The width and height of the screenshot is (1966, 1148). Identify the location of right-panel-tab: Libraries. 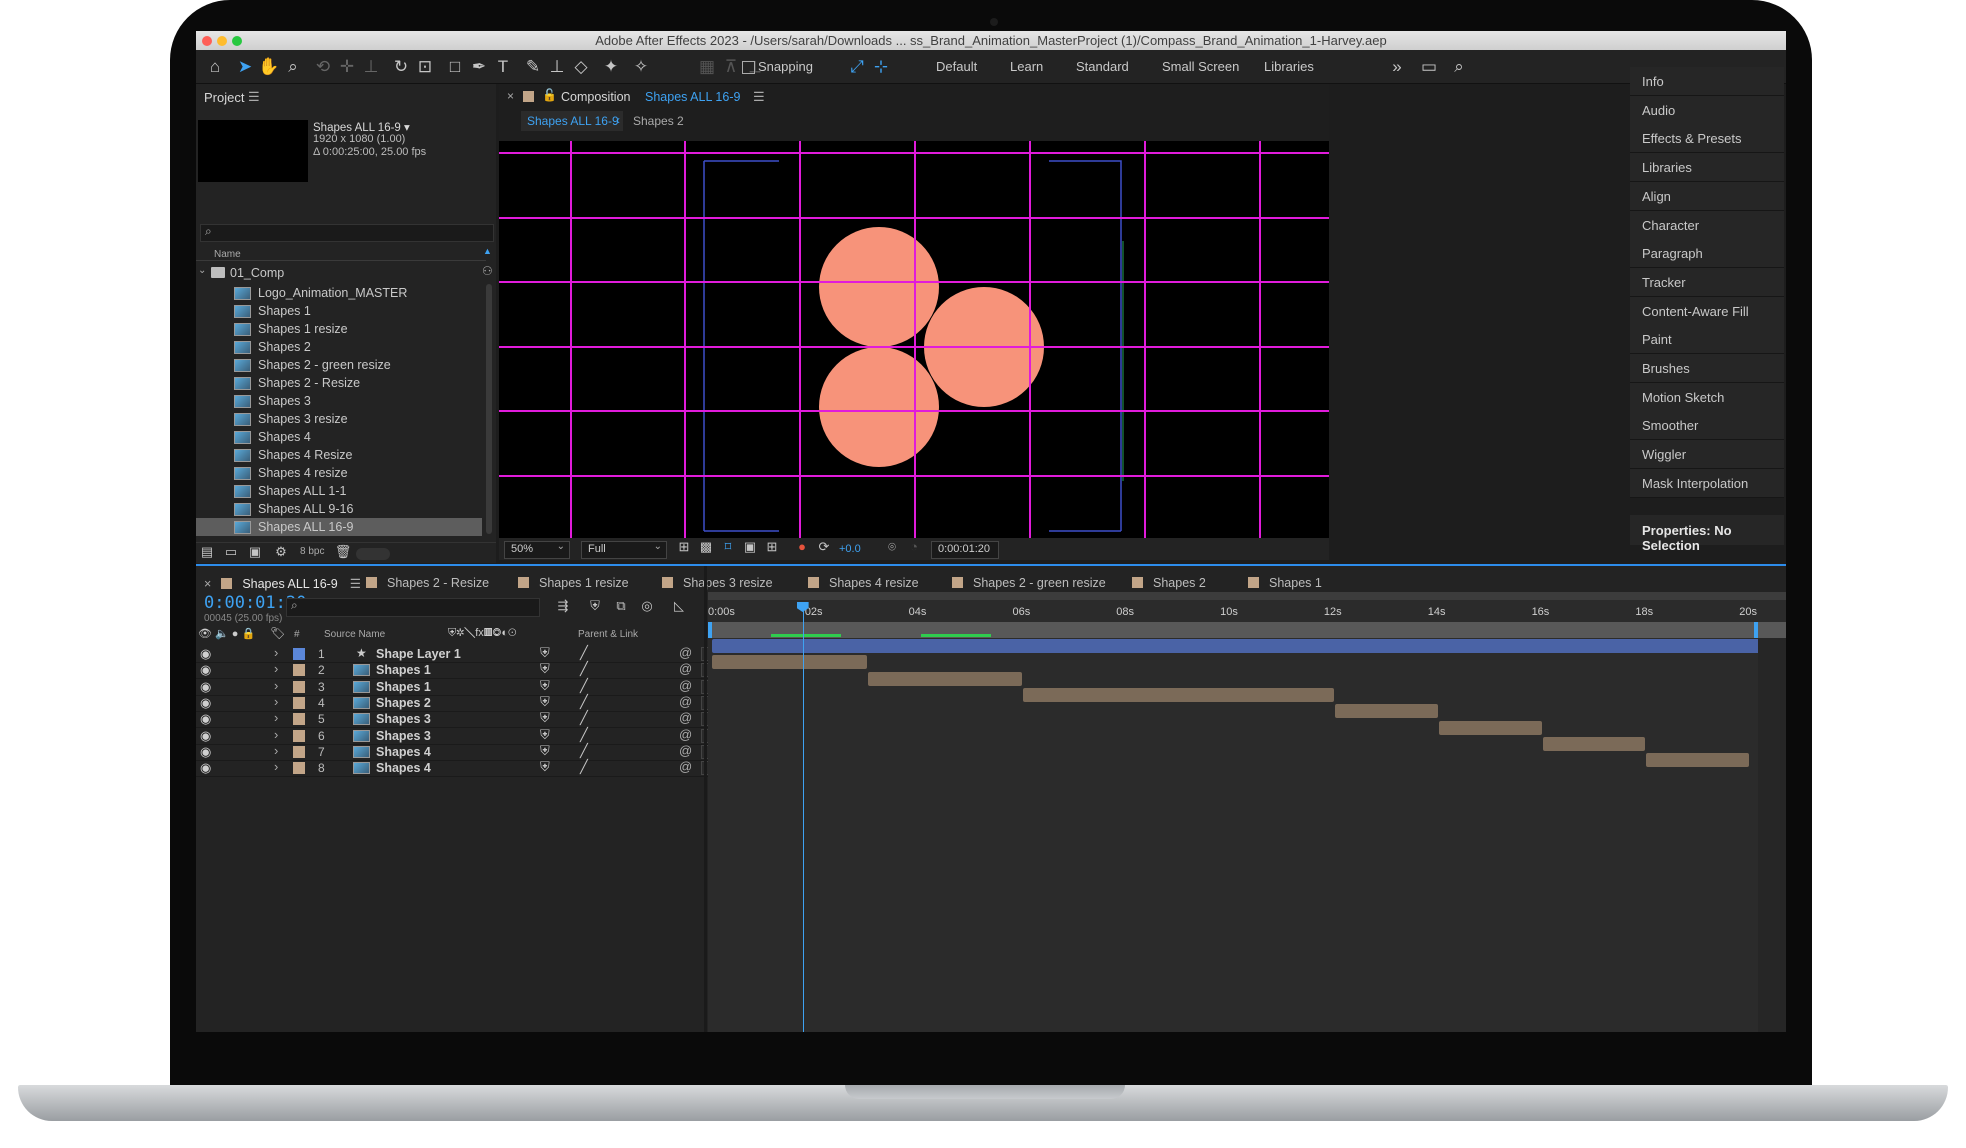
(1707, 168).